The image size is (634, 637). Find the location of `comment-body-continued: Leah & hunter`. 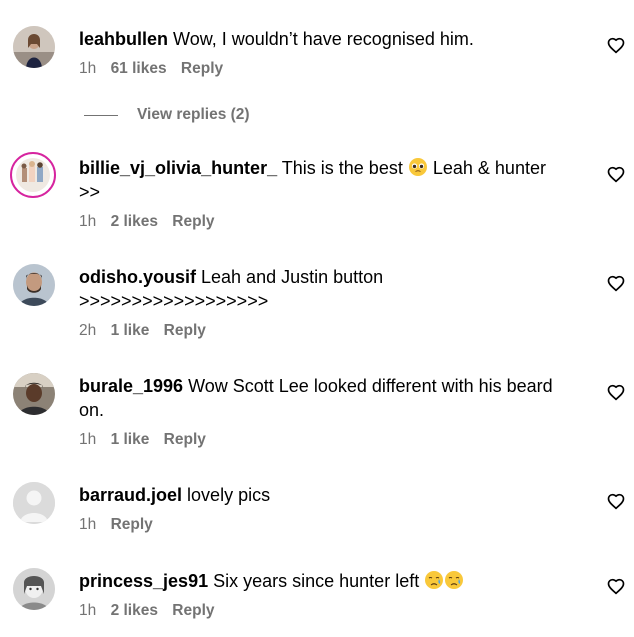

comment-body-continued: Leah & hunter is located at coordinates (489, 168).